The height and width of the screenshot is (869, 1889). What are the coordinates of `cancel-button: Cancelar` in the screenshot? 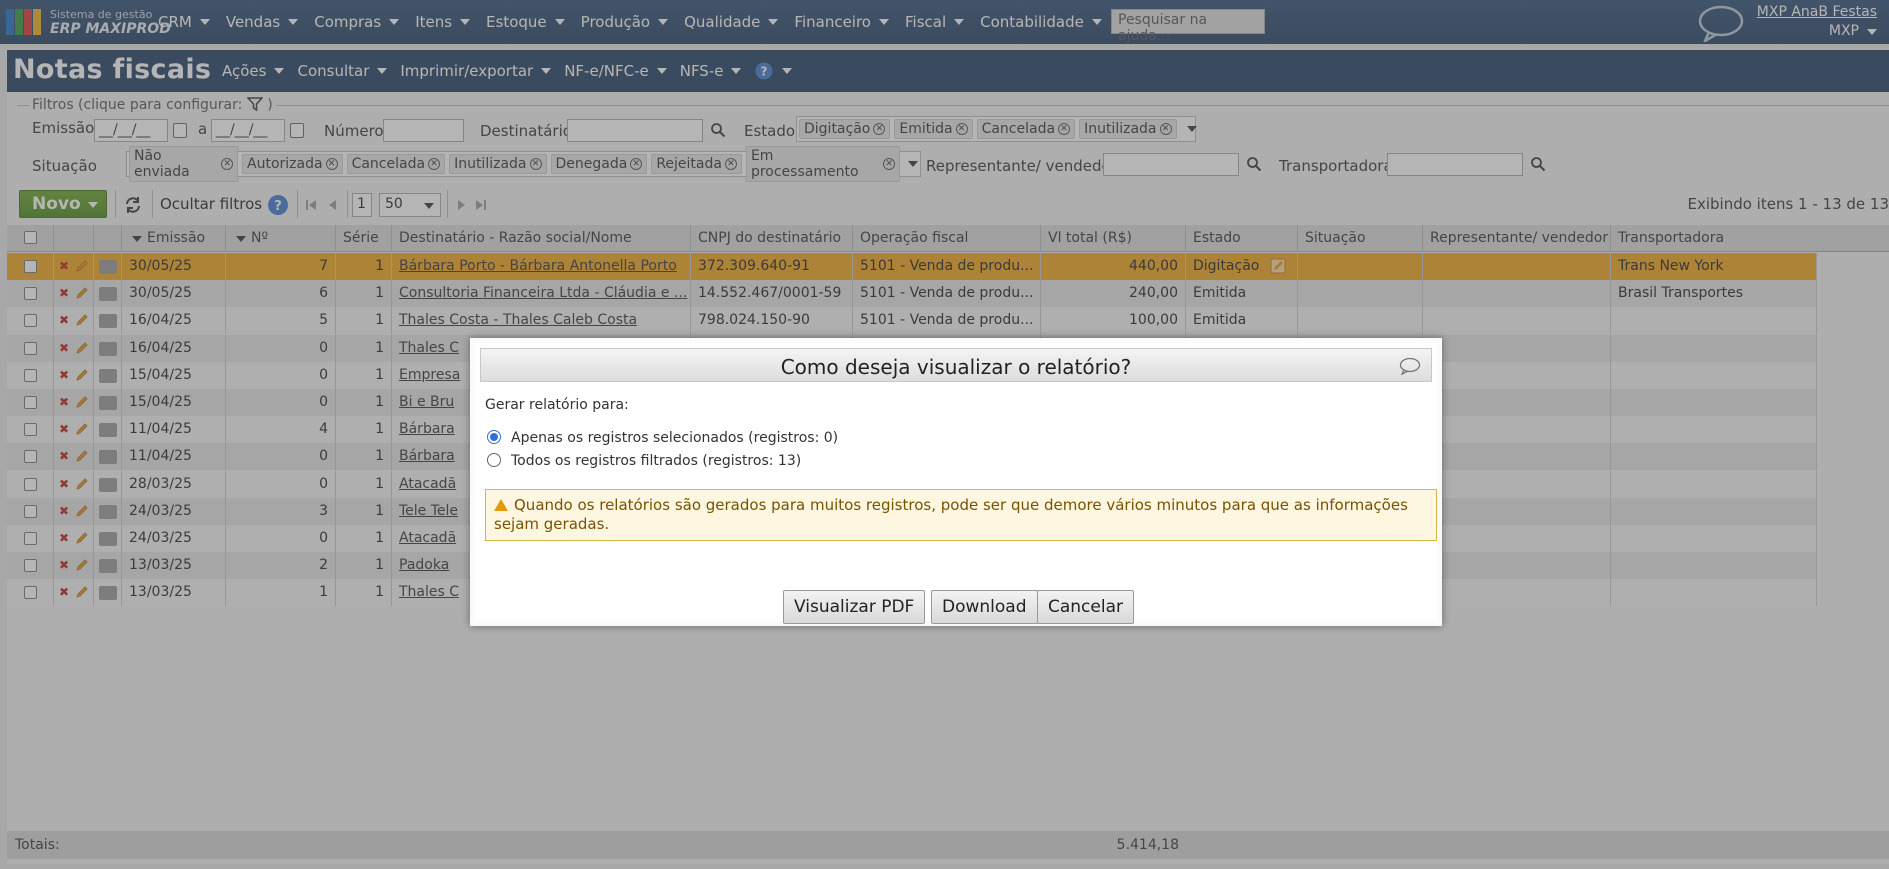 It's located at (1085, 607).